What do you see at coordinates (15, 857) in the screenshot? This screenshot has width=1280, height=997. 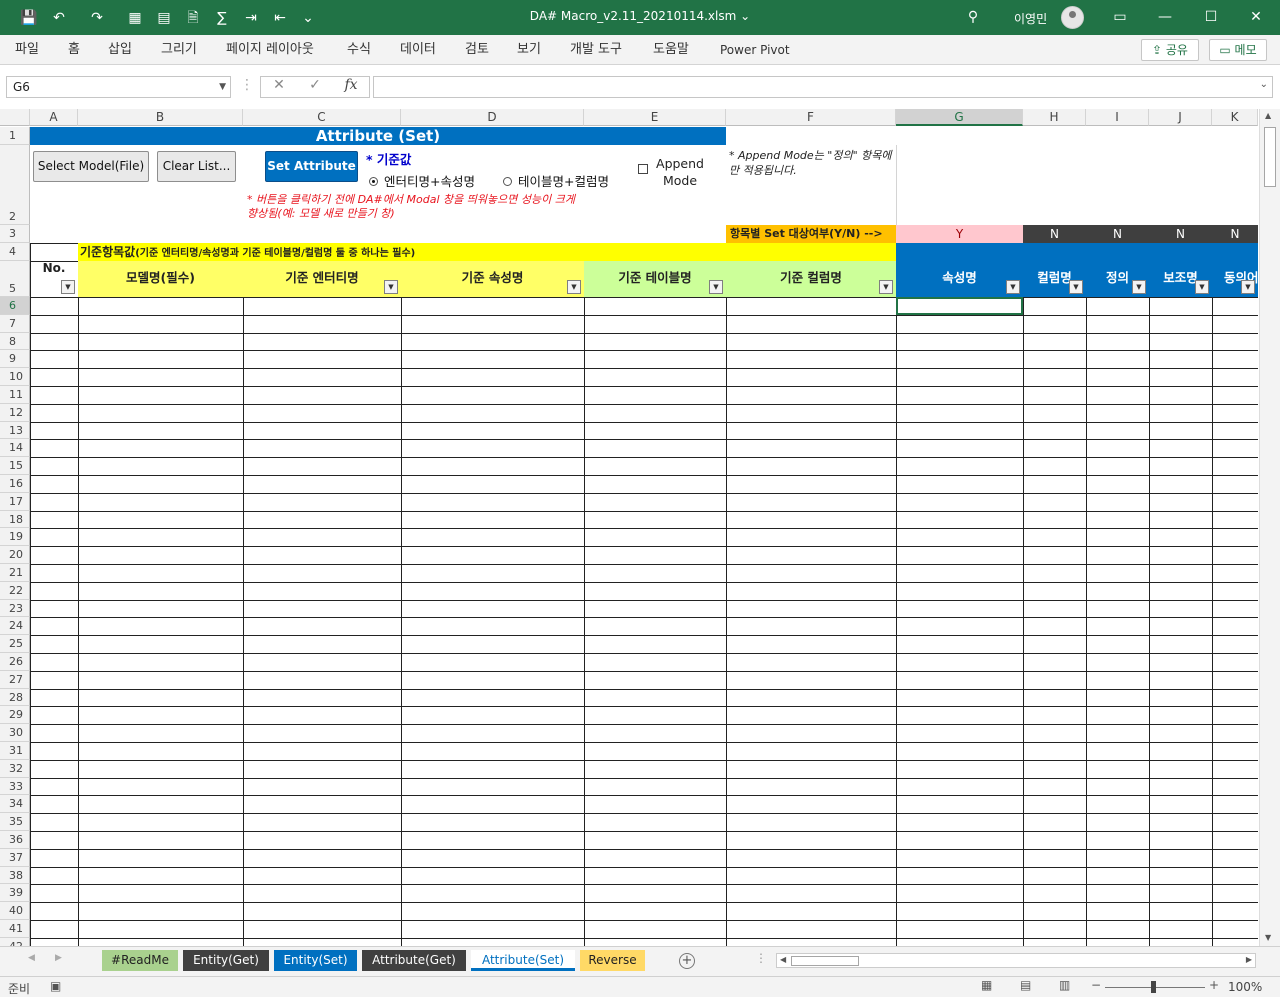 I see `row-header: 37` at bounding box center [15, 857].